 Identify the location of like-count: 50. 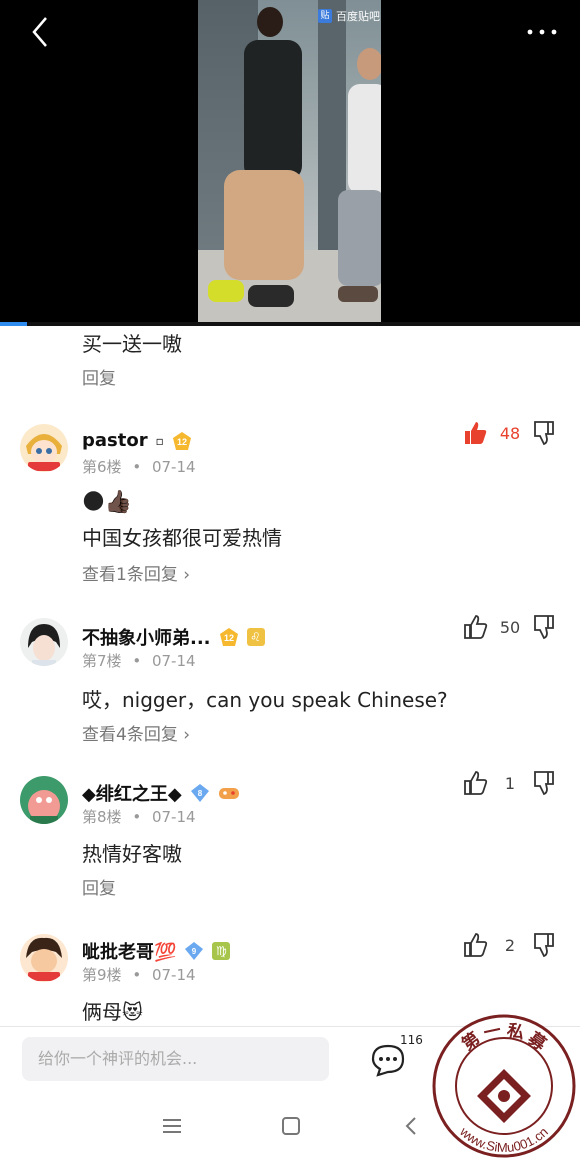
(510, 627).